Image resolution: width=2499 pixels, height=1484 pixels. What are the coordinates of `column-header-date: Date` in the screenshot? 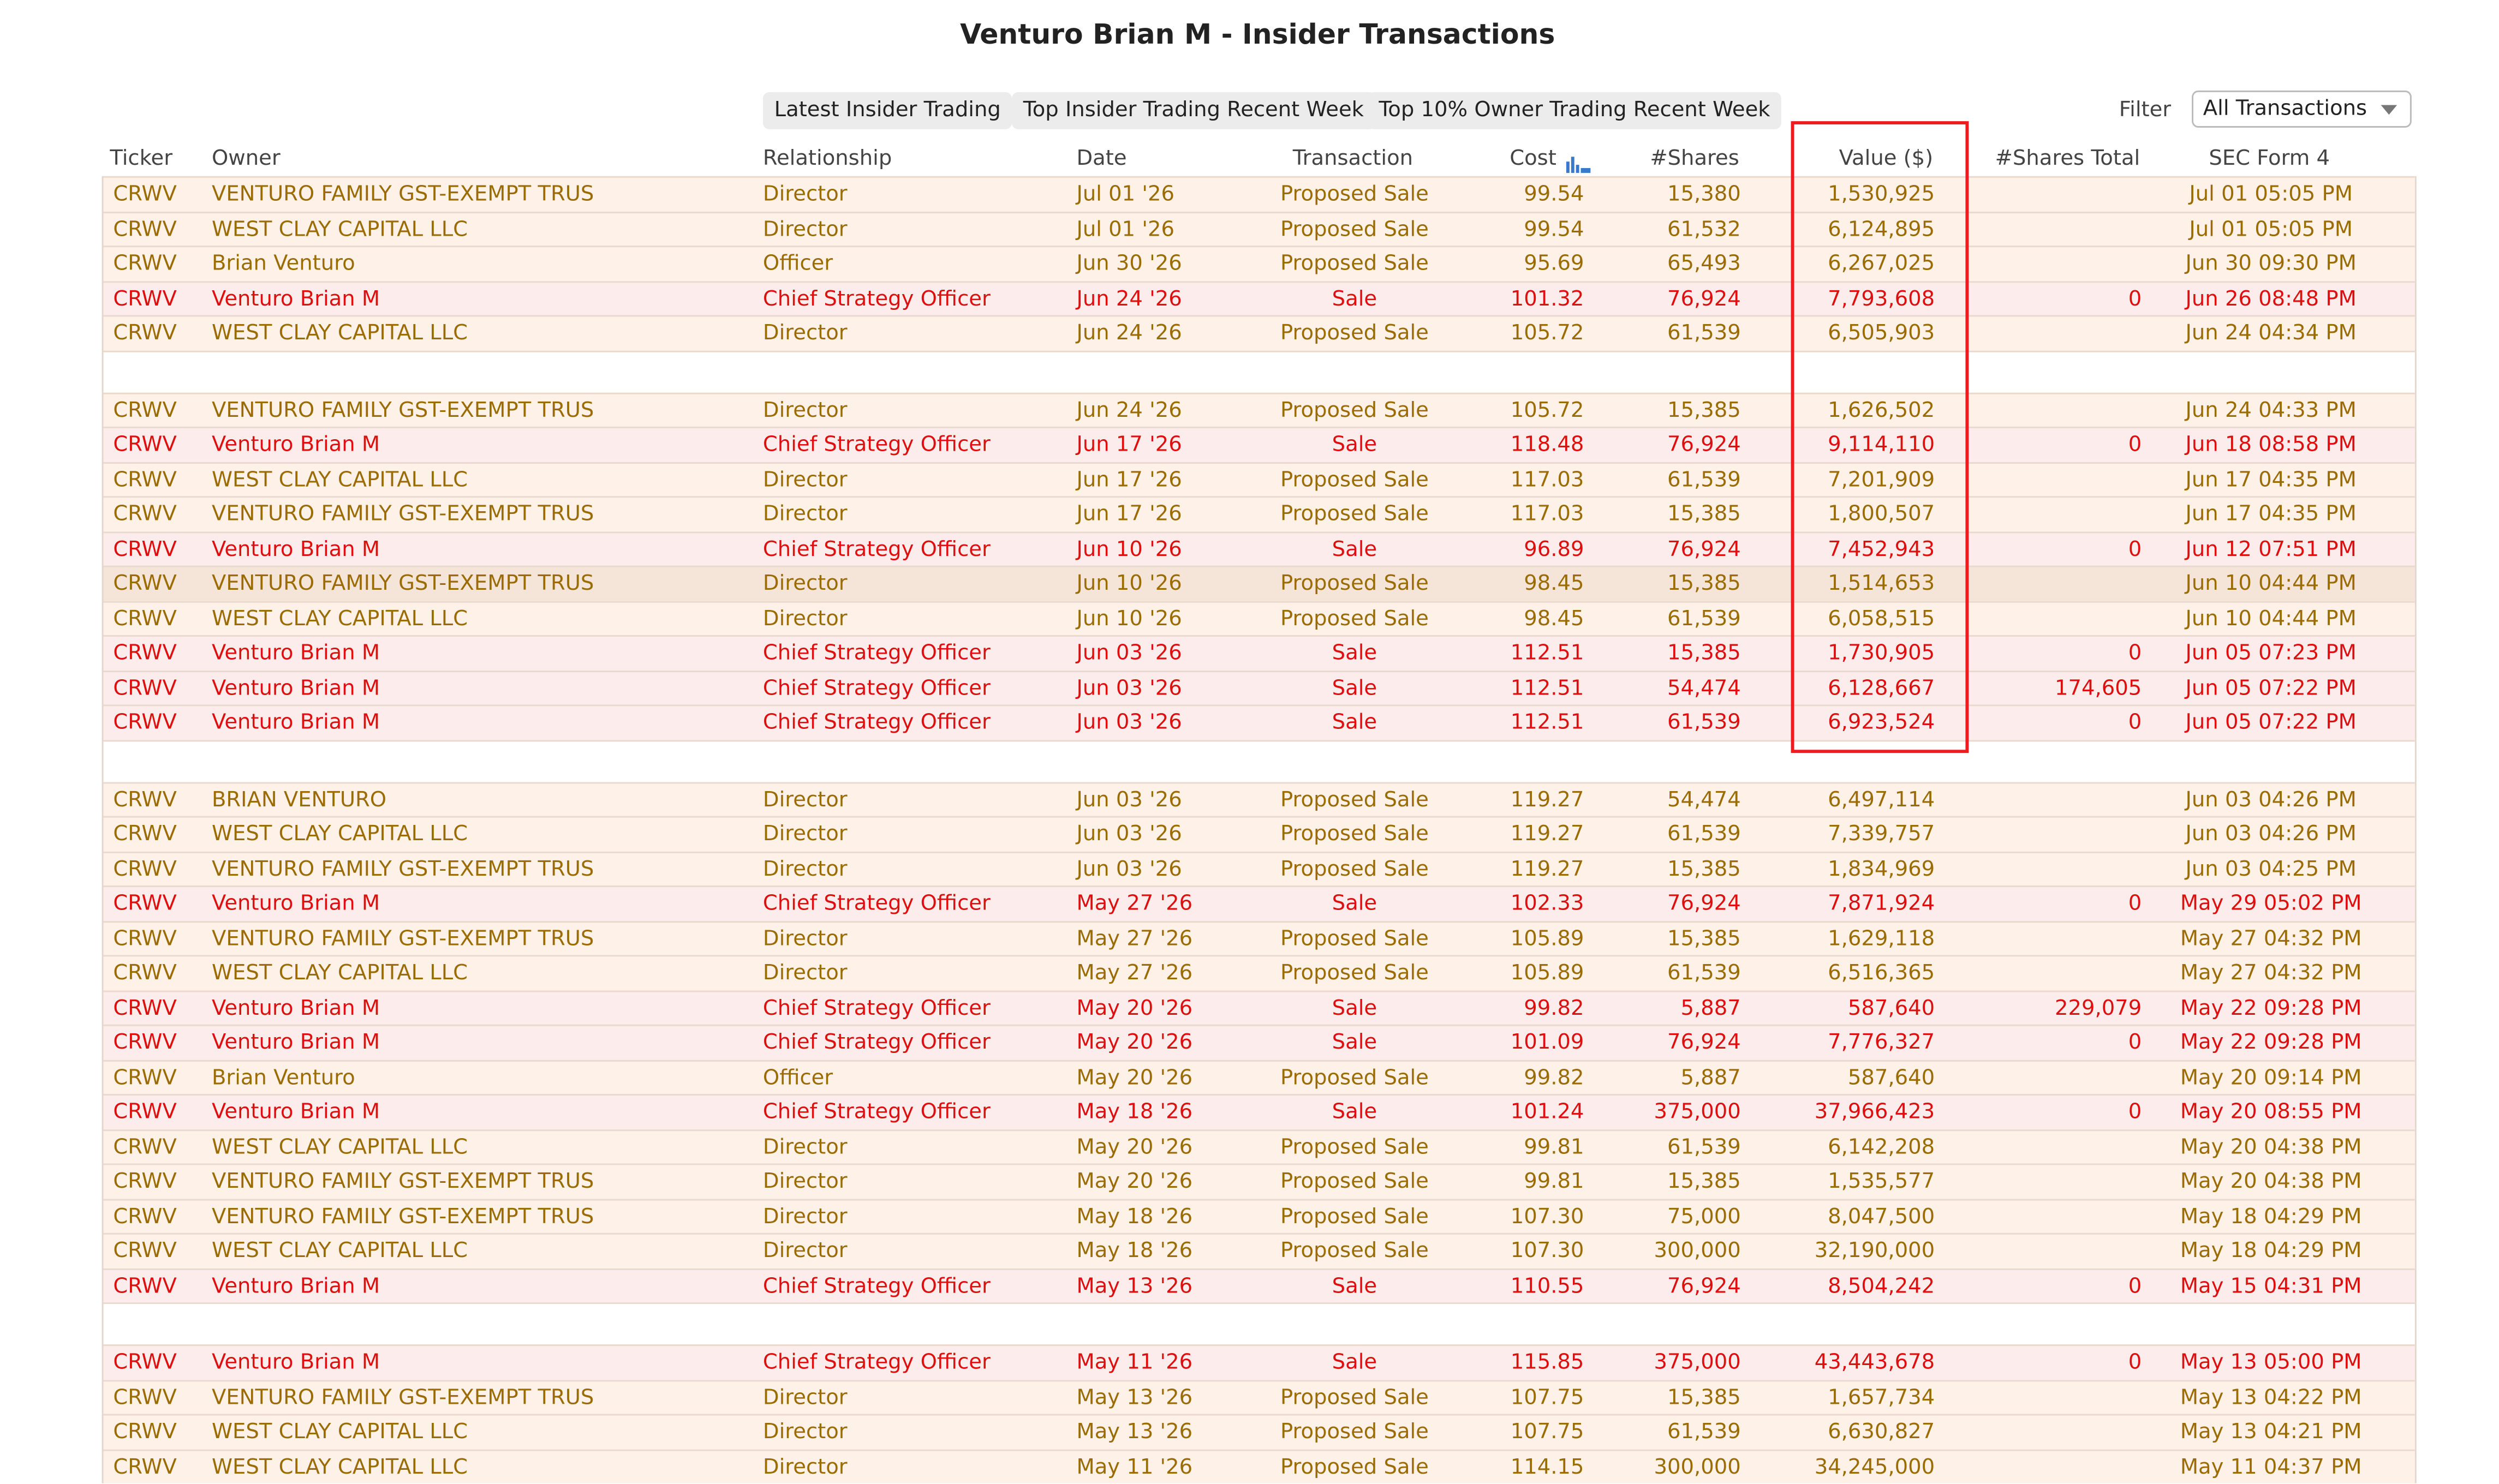 It's located at (1101, 159).